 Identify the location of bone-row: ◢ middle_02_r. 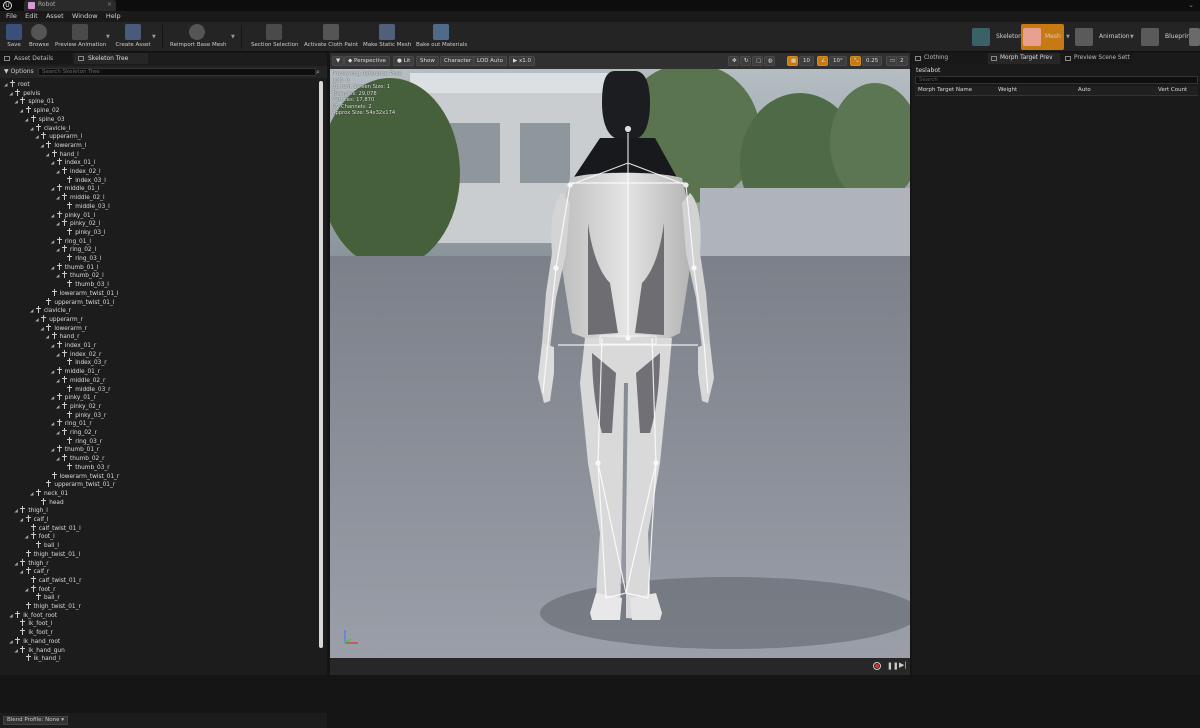
(80, 380).